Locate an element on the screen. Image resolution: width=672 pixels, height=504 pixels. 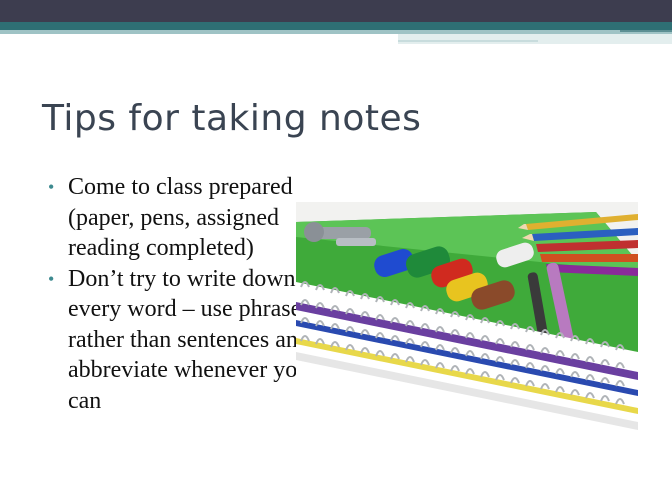
header-pale-stripe is located at coordinates (535, 39).